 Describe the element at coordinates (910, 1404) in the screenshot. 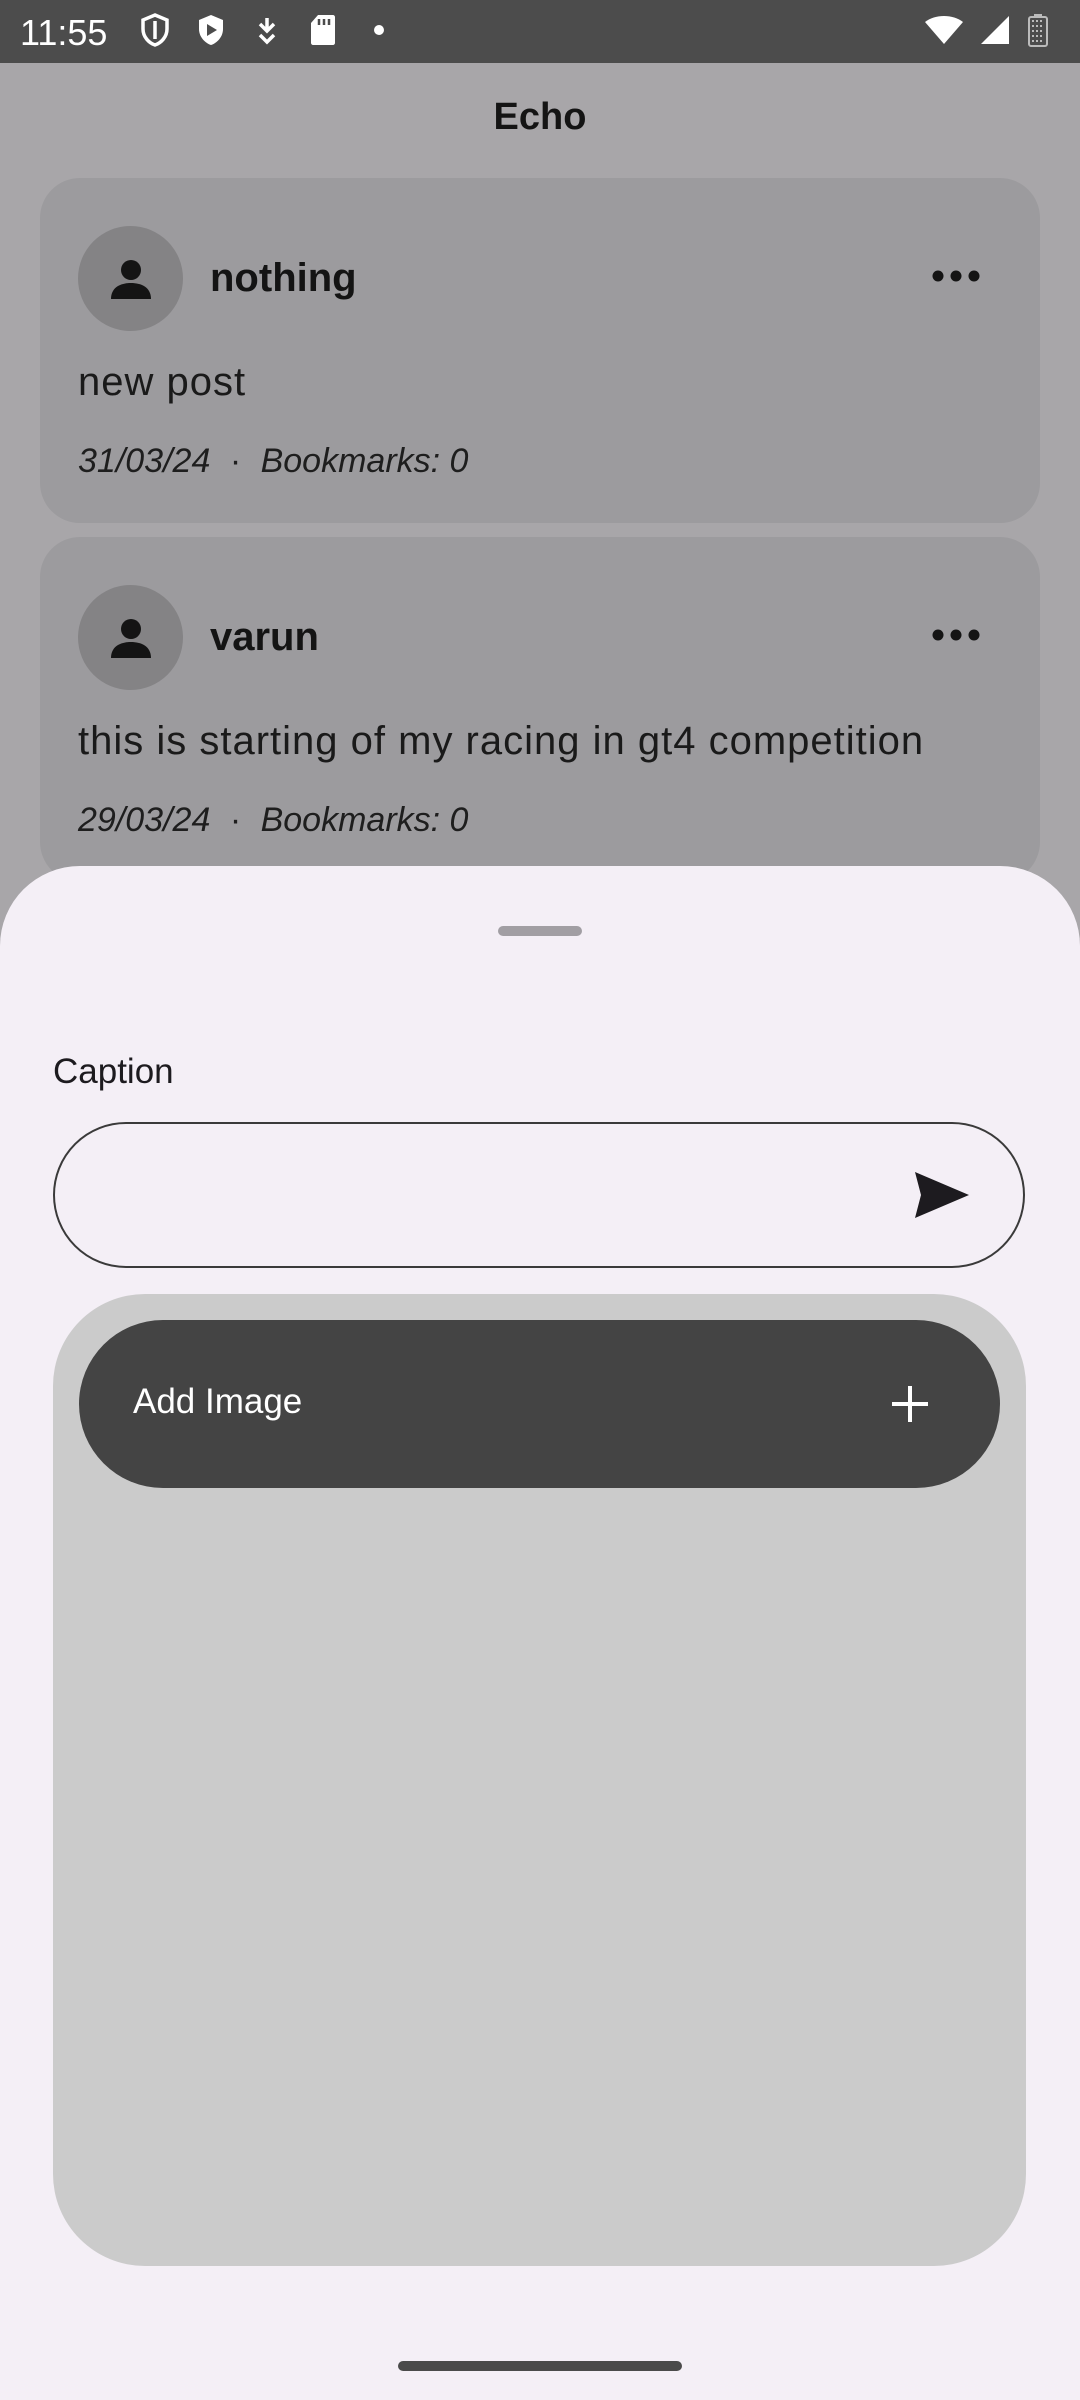

I see `plus-icon` at that location.